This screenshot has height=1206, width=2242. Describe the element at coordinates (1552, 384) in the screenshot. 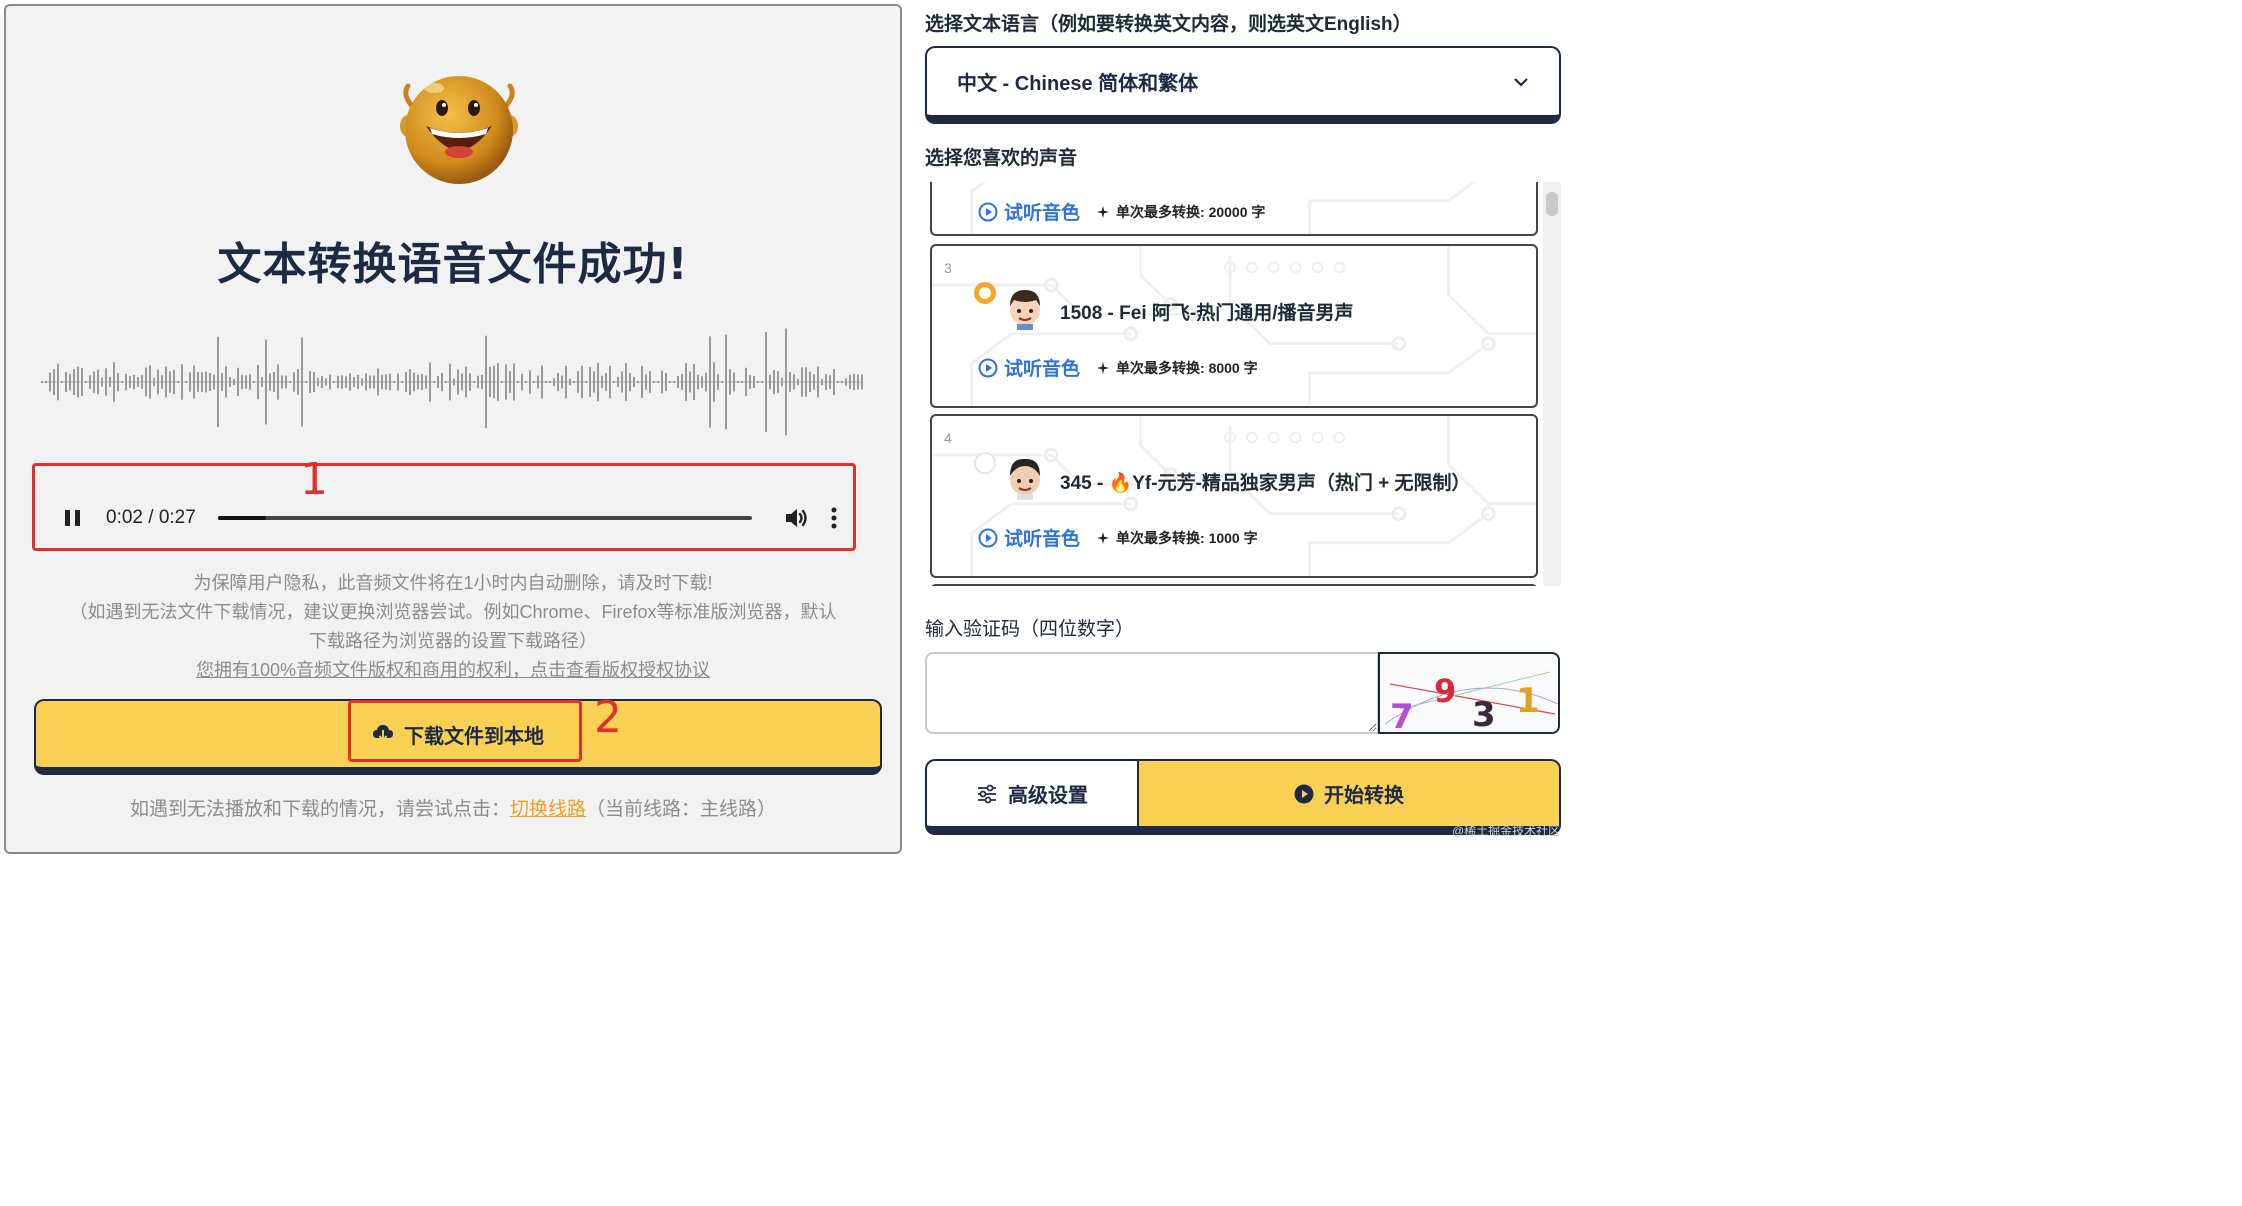

I see `voice-list-scrollbar` at that location.